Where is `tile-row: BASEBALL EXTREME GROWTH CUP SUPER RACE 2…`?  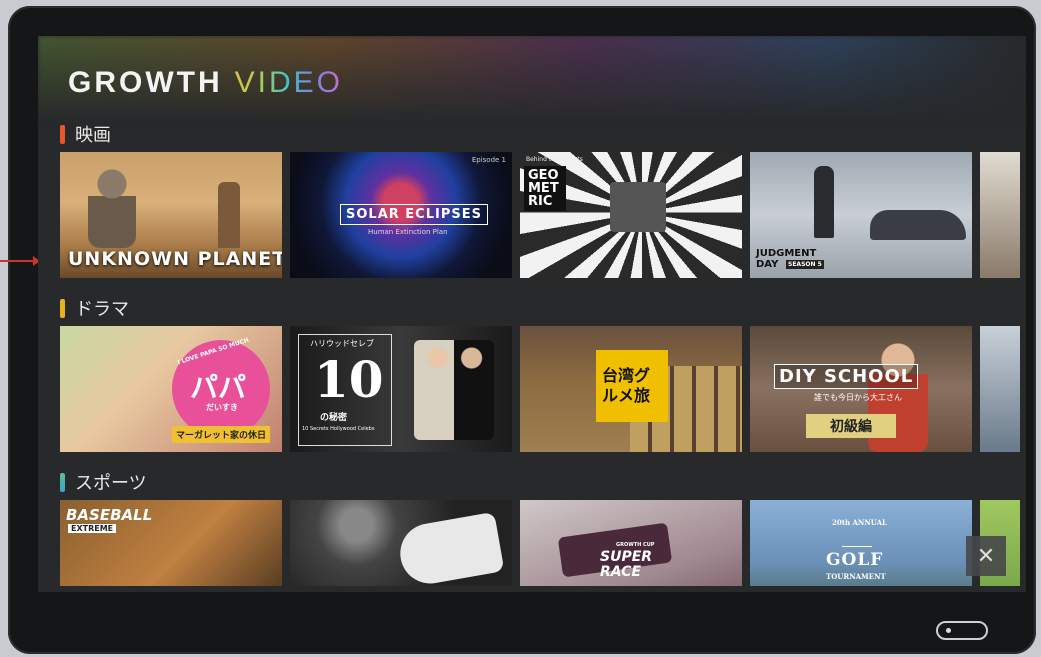
tile-row: BASEBALL EXTREME GROWTH CUP SUPER RACE 2… is located at coordinates (543, 543).